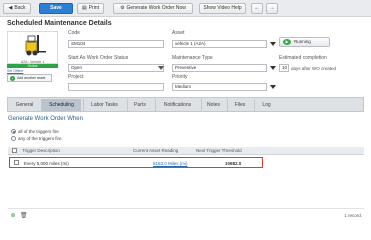 The height and width of the screenshot is (240, 371). What do you see at coordinates (104, 105) in the screenshot?
I see `tab-labor-tasks: Labor Tasks` at bounding box center [104, 105].